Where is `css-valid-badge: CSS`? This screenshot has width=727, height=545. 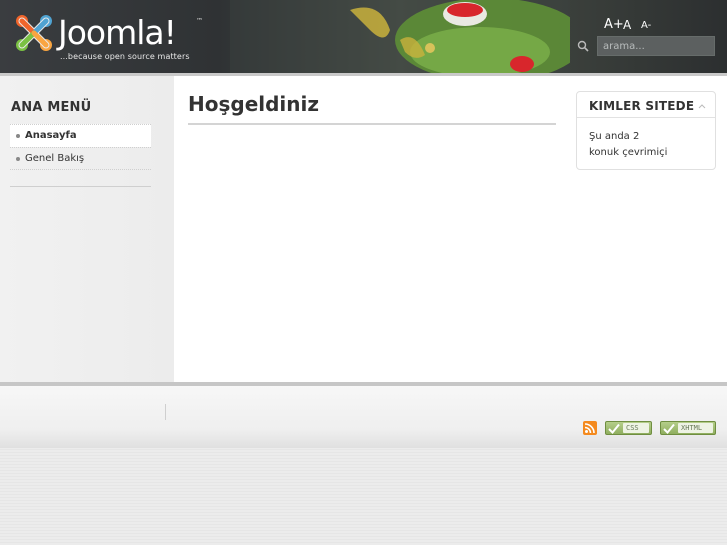
css-valid-badge: CSS is located at coordinates (628, 428).